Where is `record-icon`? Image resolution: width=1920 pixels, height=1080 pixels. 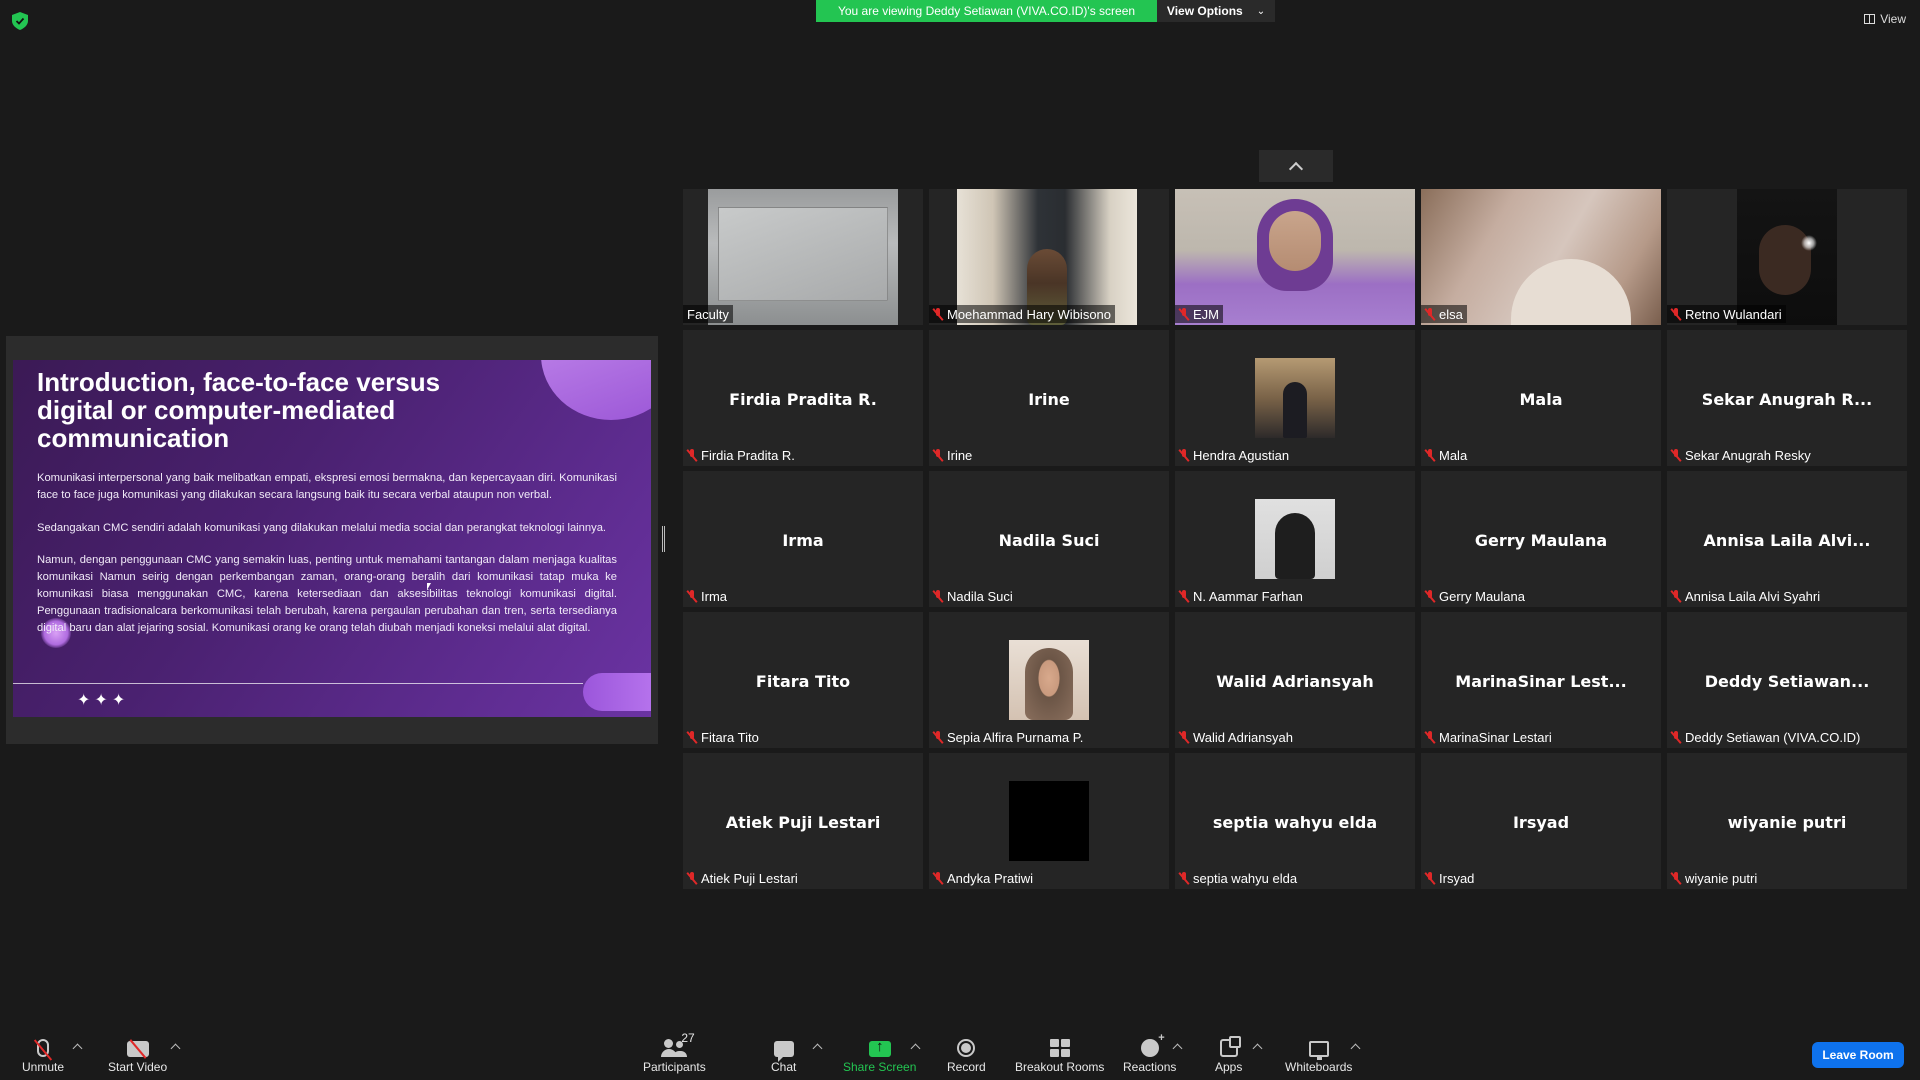
record-icon is located at coordinates (966, 1048).